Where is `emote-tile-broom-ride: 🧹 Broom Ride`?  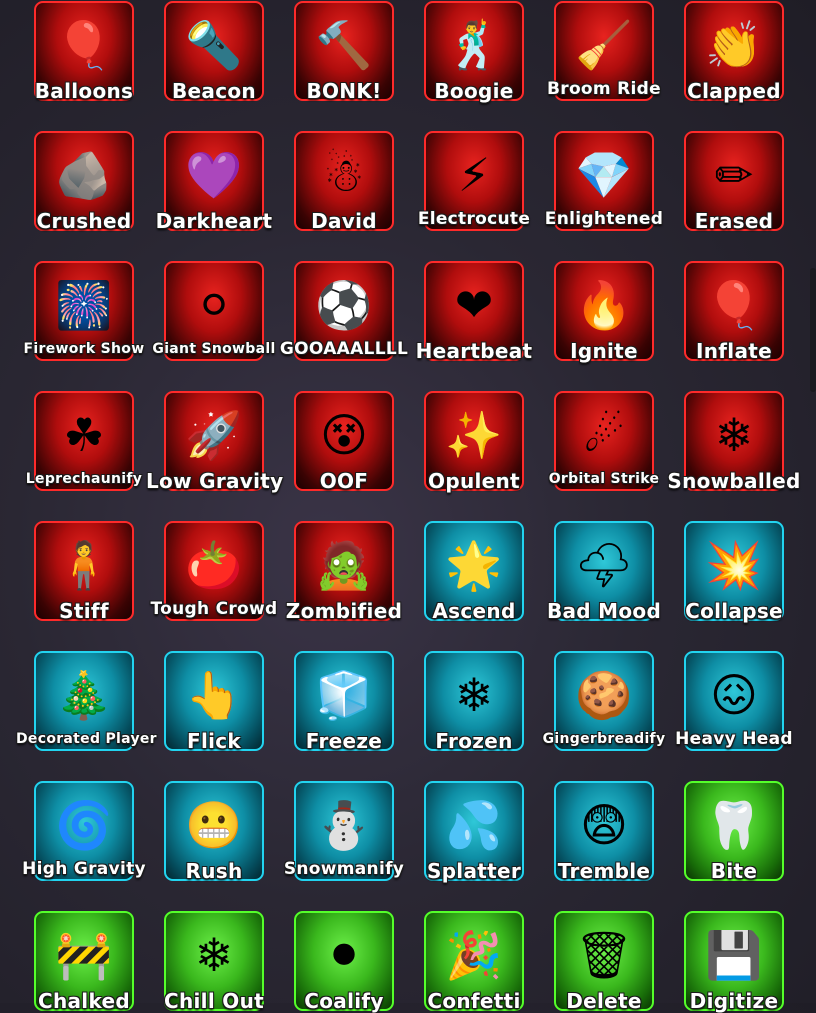
emote-tile-broom-ride: 🧹 Broom Ride is located at coordinates (604, 51).